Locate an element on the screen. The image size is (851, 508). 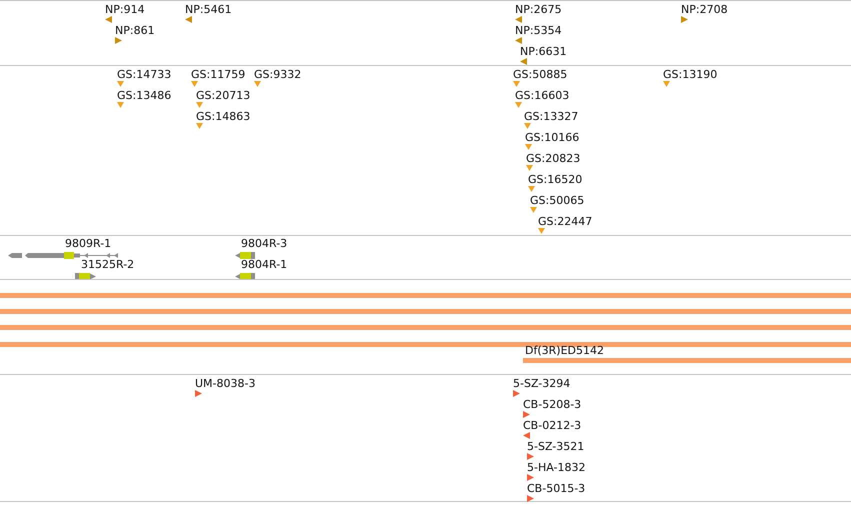
feature-label: UM-8038-3 is located at coordinates (225, 383).